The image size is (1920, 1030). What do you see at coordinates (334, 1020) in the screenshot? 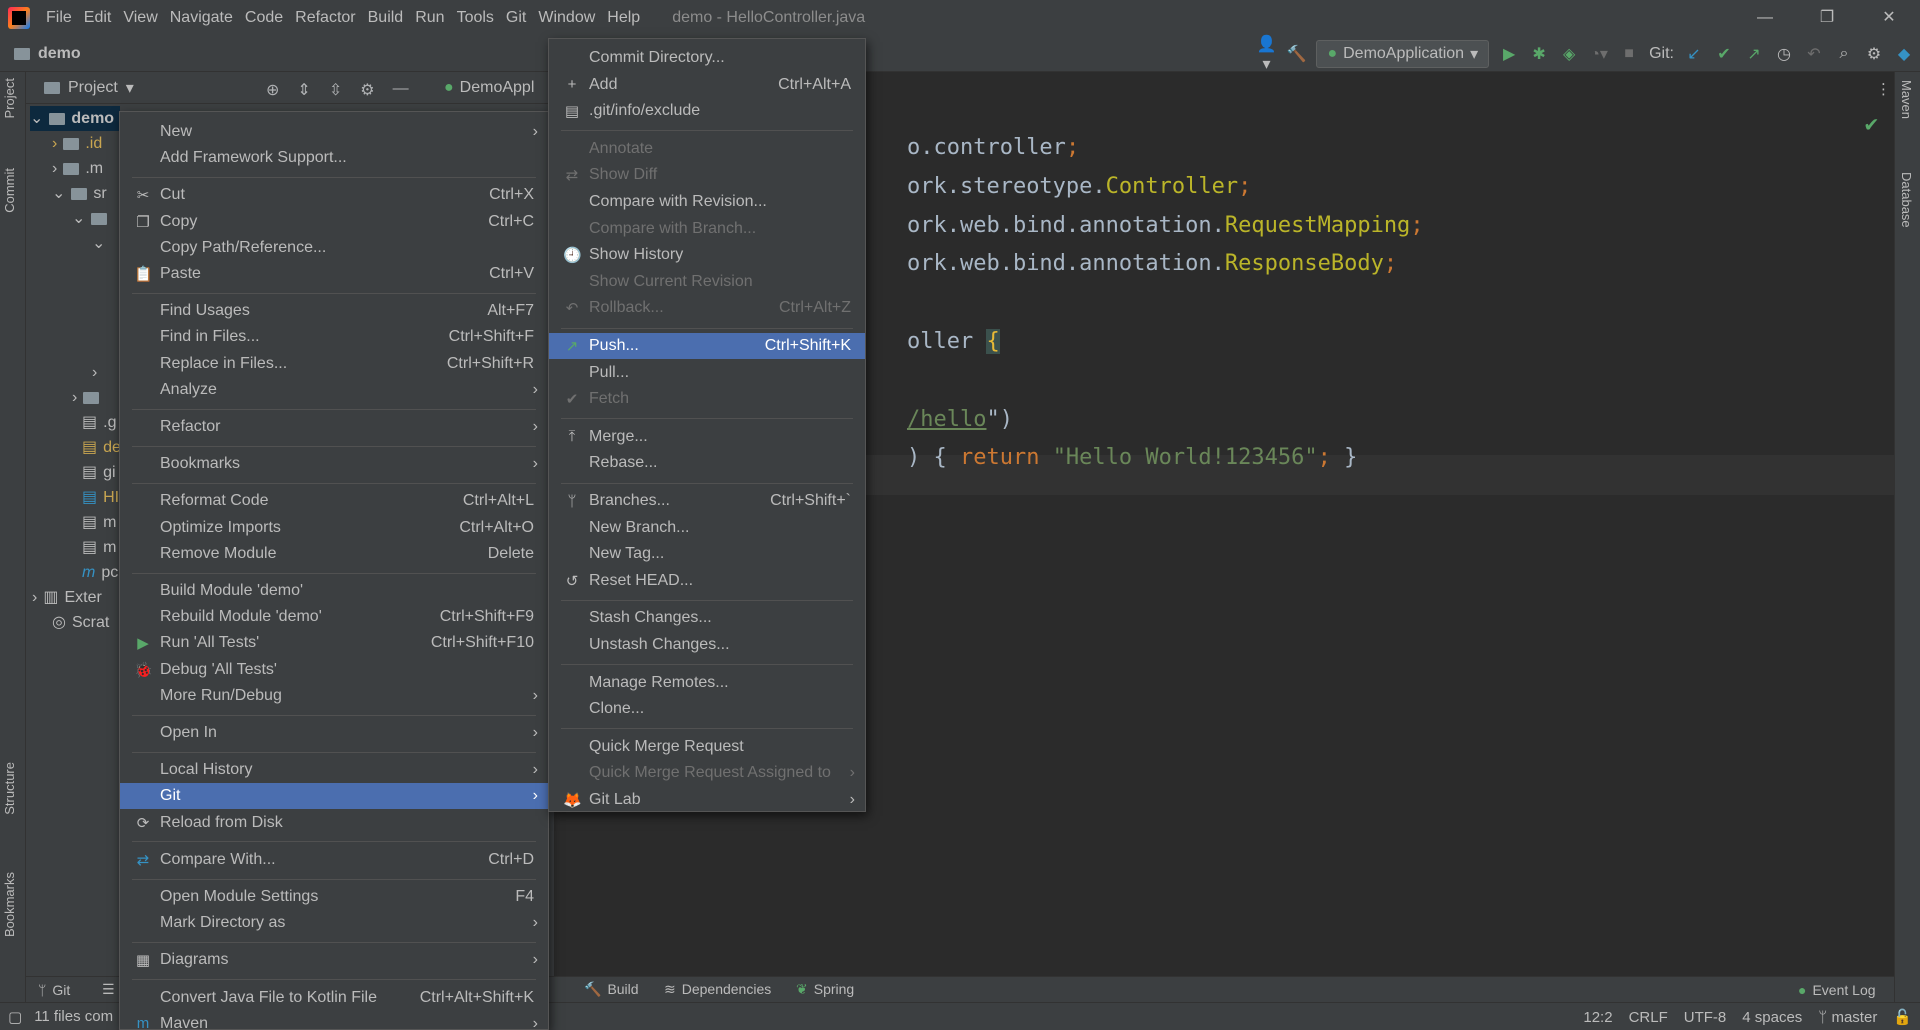
I see `menu-item-maven: m Maven ›` at bounding box center [334, 1020].